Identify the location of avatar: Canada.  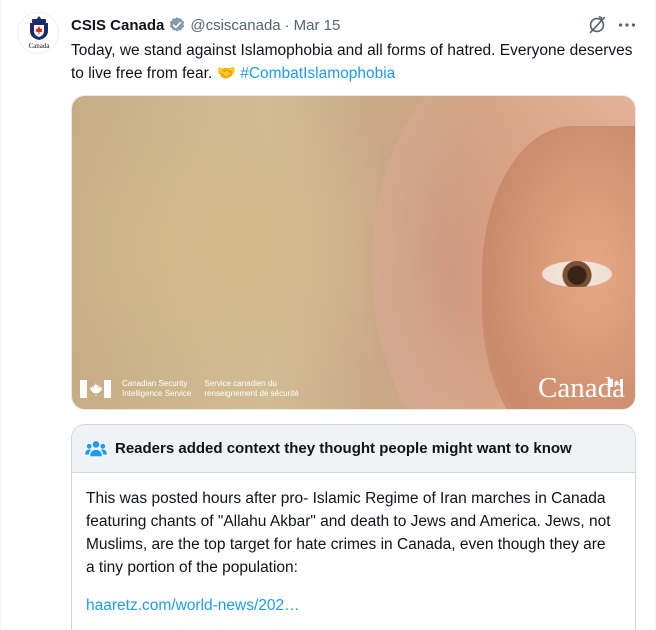
(38, 33).